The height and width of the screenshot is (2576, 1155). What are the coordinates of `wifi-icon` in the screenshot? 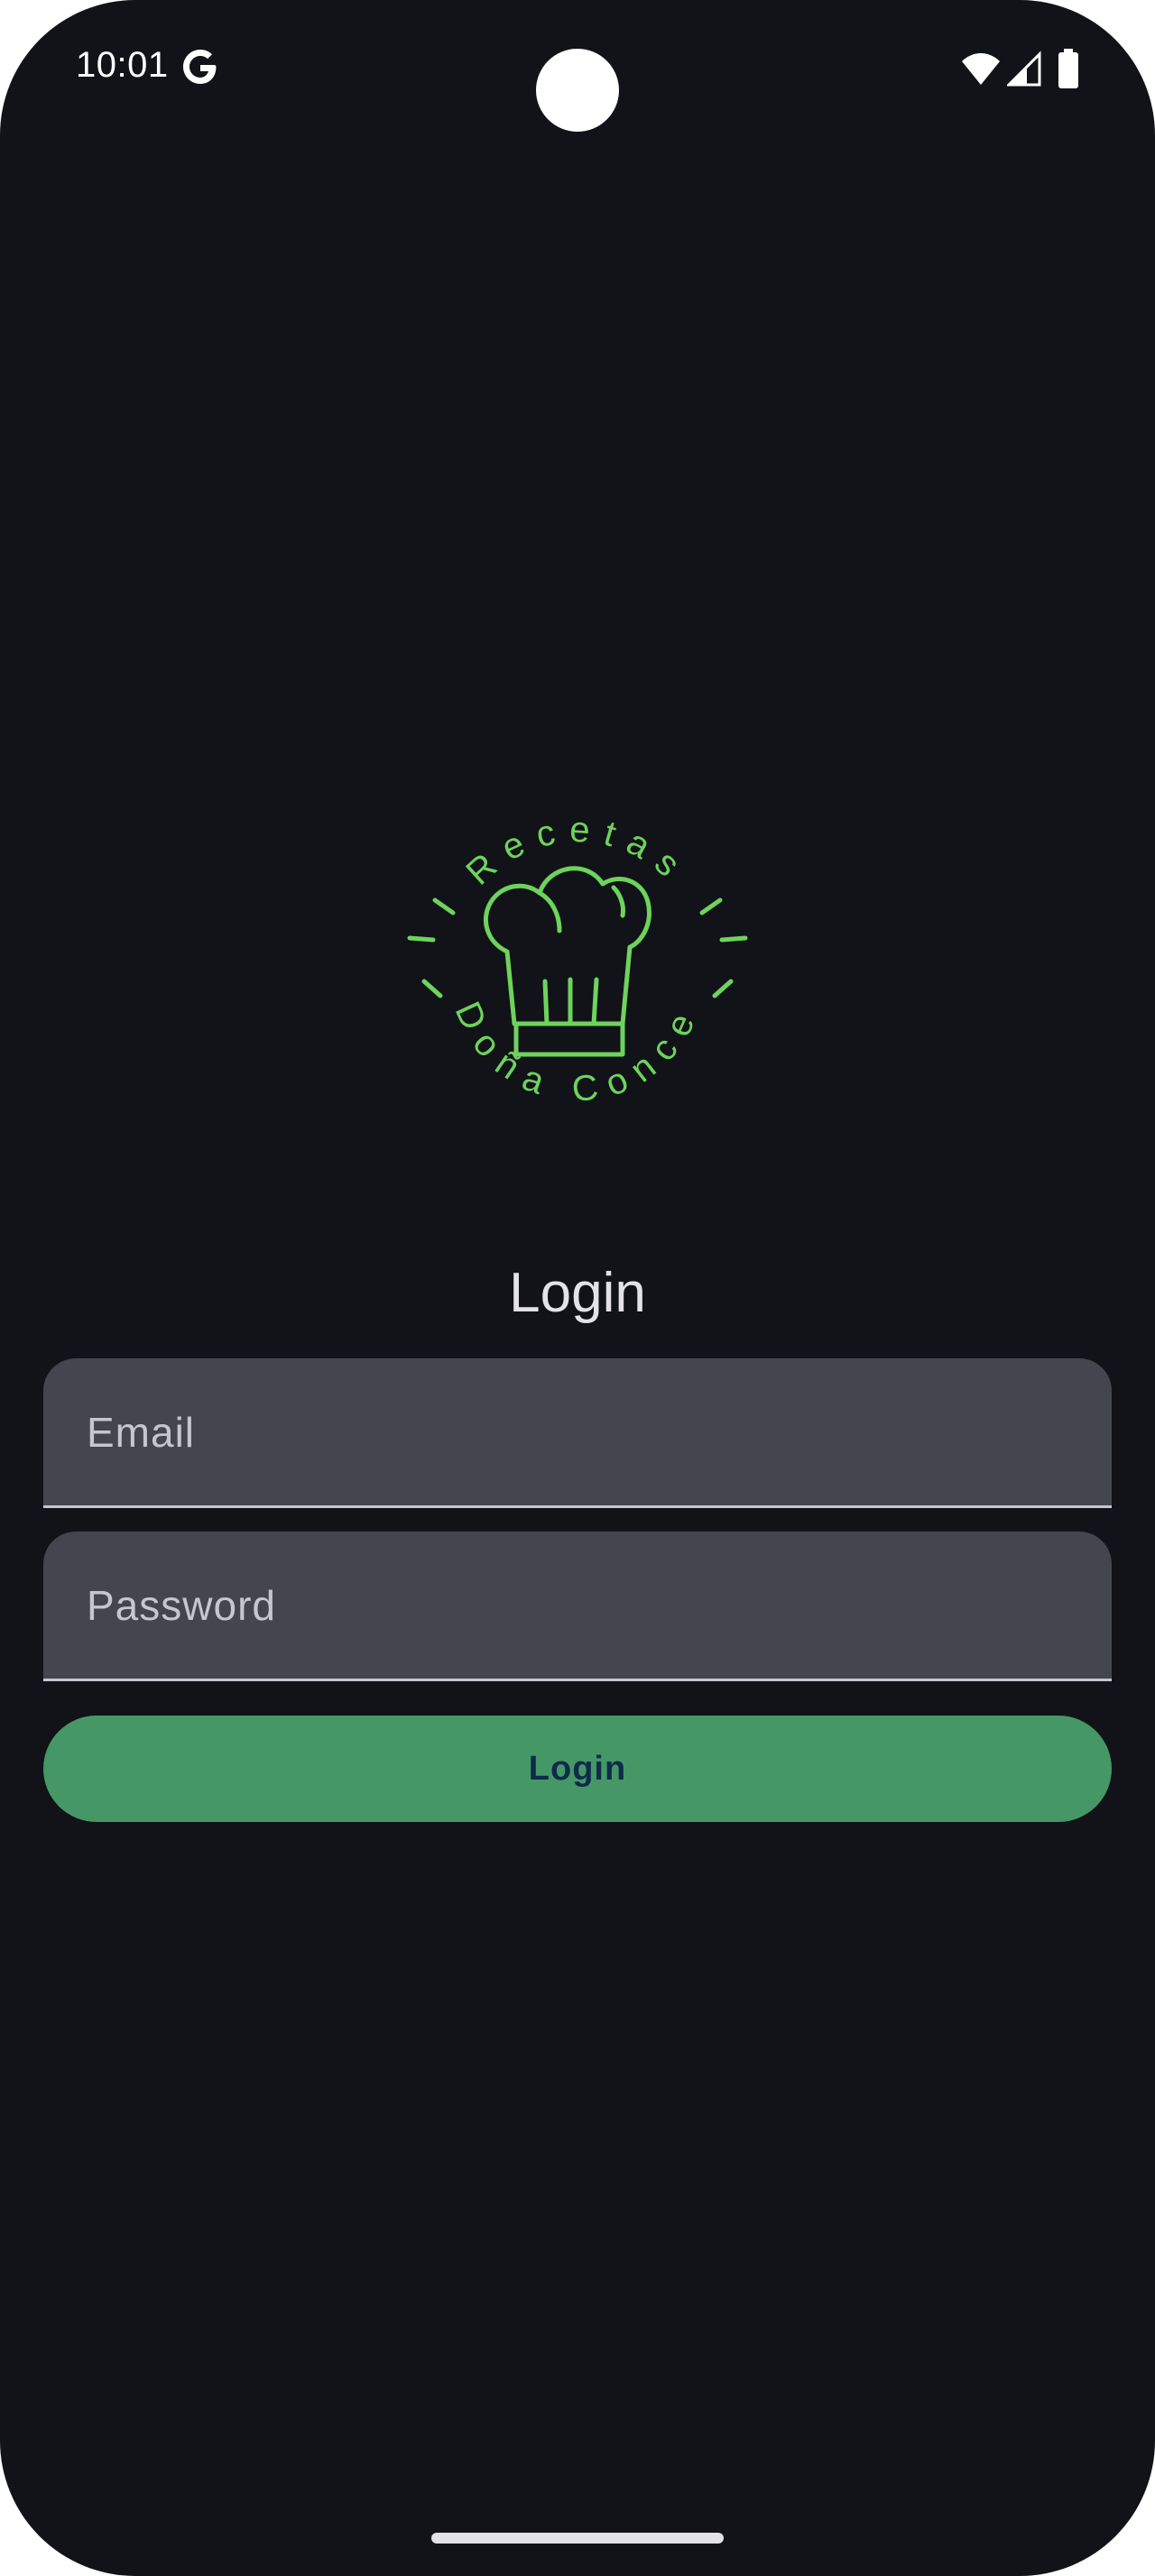 It's located at (981, 69).